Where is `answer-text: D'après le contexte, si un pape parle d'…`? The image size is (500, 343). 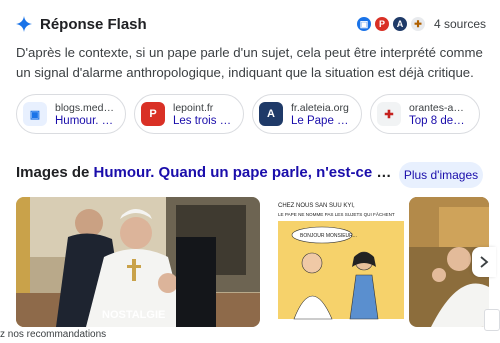 answer-text: D'après le contexte, si un pape parle d'… is located at coordinates (249, 62).